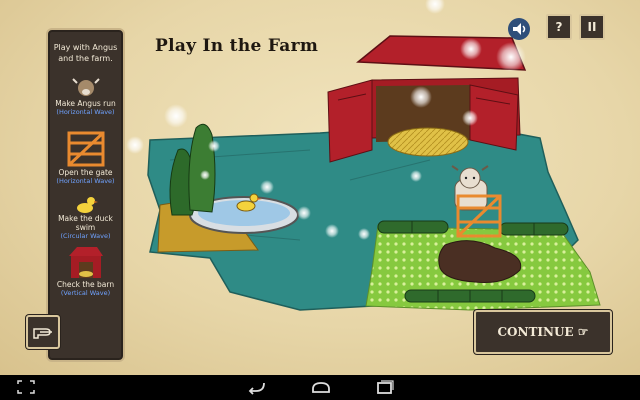 This screenshot has height=400, width=640. Describe the element at coordinates (85, 53) in the screenshot. I see `intro-text: Play with Angus and the farm.` at that location.